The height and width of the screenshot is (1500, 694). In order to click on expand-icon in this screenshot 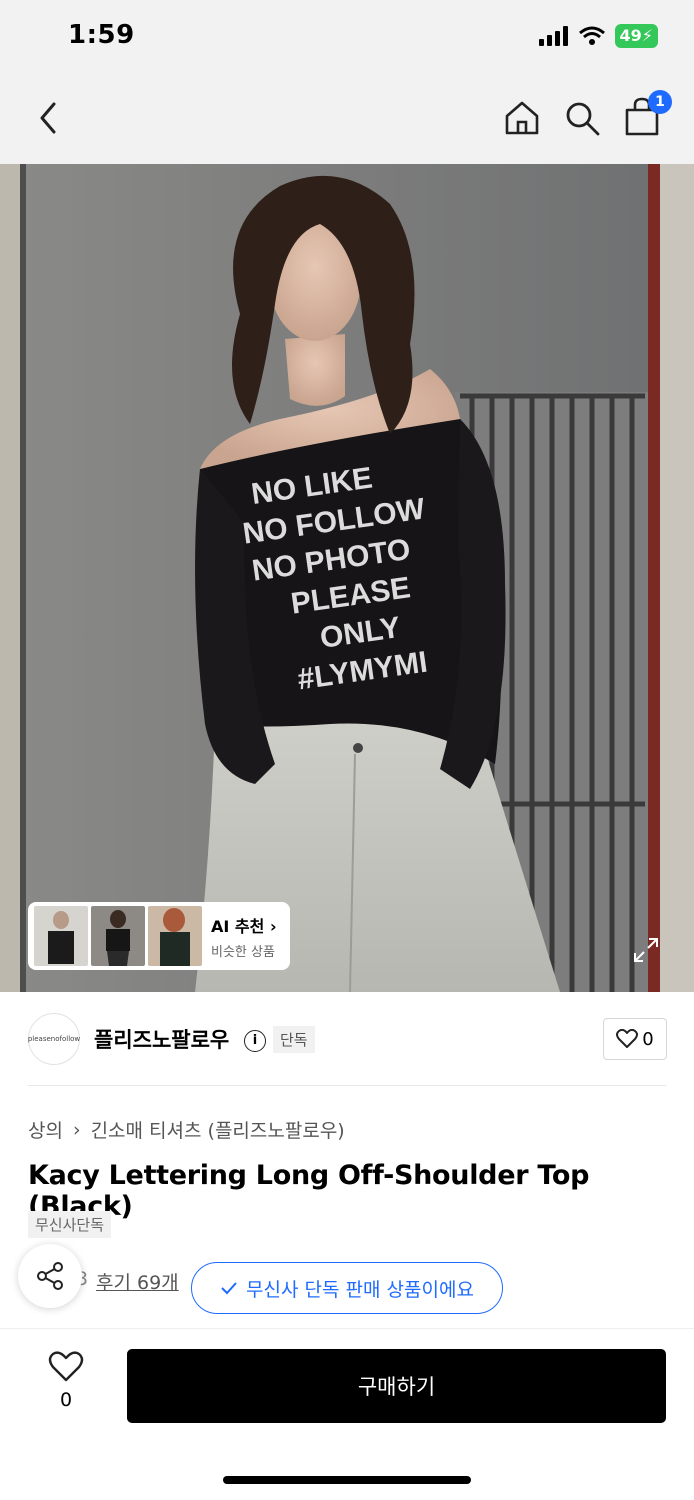, I will do `click(646, 950)`.